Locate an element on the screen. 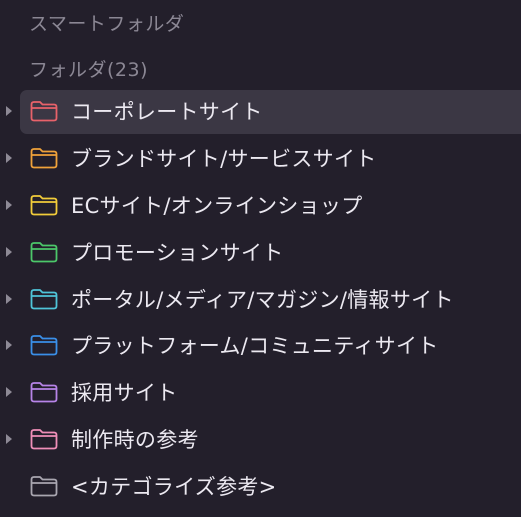 The width and height of the screenshot is (521, 517). folder-label: ECサイト/オンラインショップ is located at coordinates (217, 205).